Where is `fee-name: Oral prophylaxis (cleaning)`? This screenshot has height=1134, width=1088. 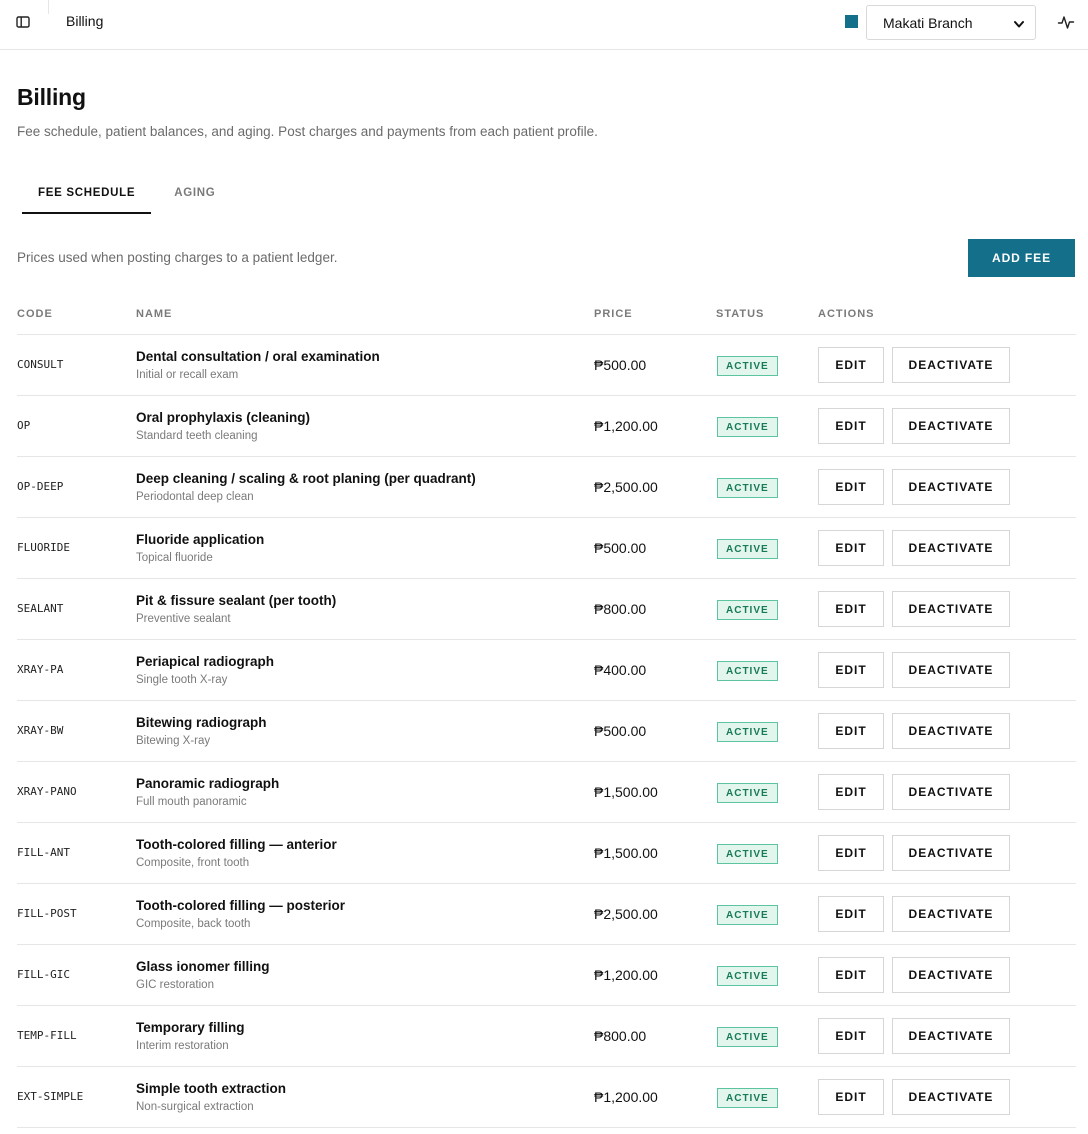 fee-name: Oral prophylaxis (cleaning) is located at coordinates (223, 417).